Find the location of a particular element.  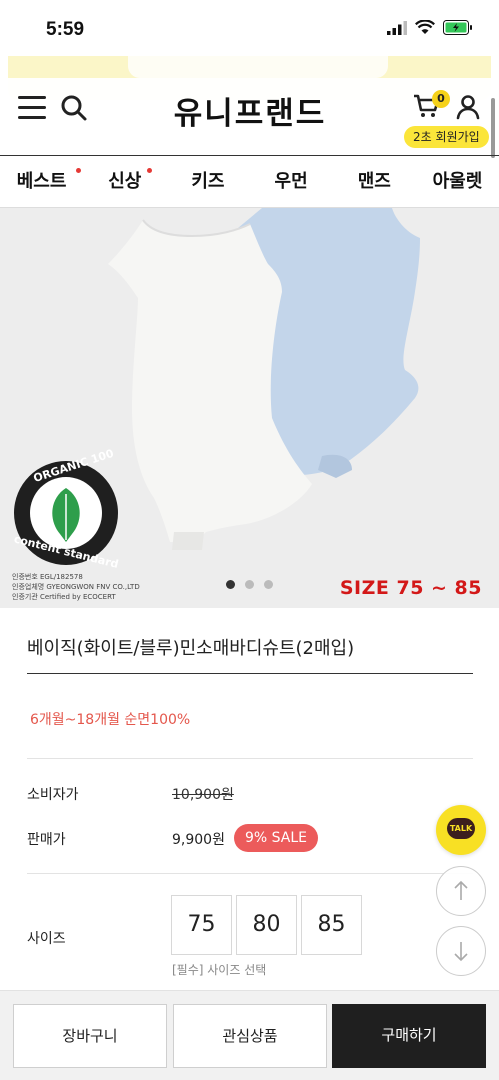

size-option-85: 85 is located at coordinates (331, 925).